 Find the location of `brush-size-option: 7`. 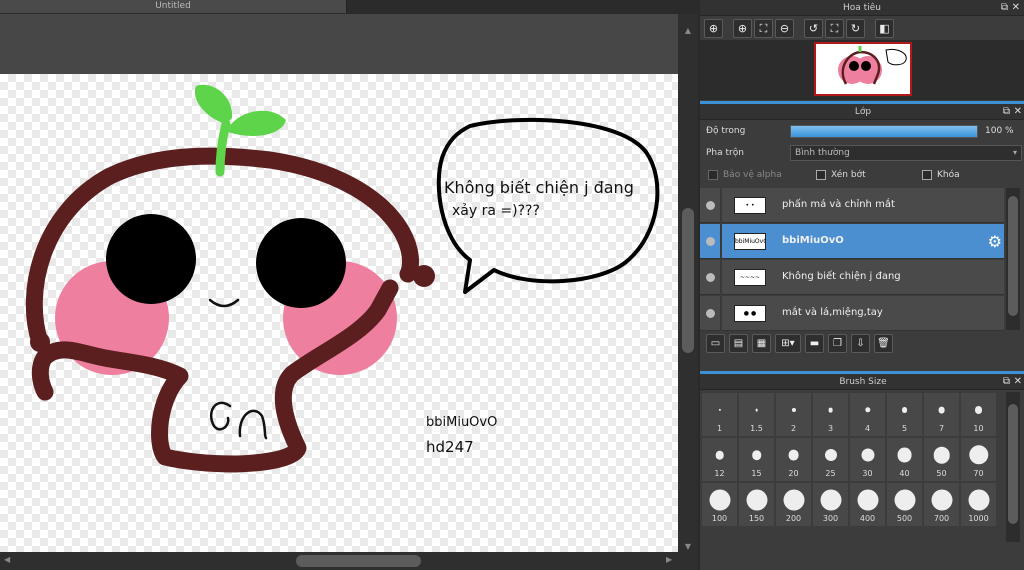

brush-size-option: 7 is located at coordinates (942, 415).